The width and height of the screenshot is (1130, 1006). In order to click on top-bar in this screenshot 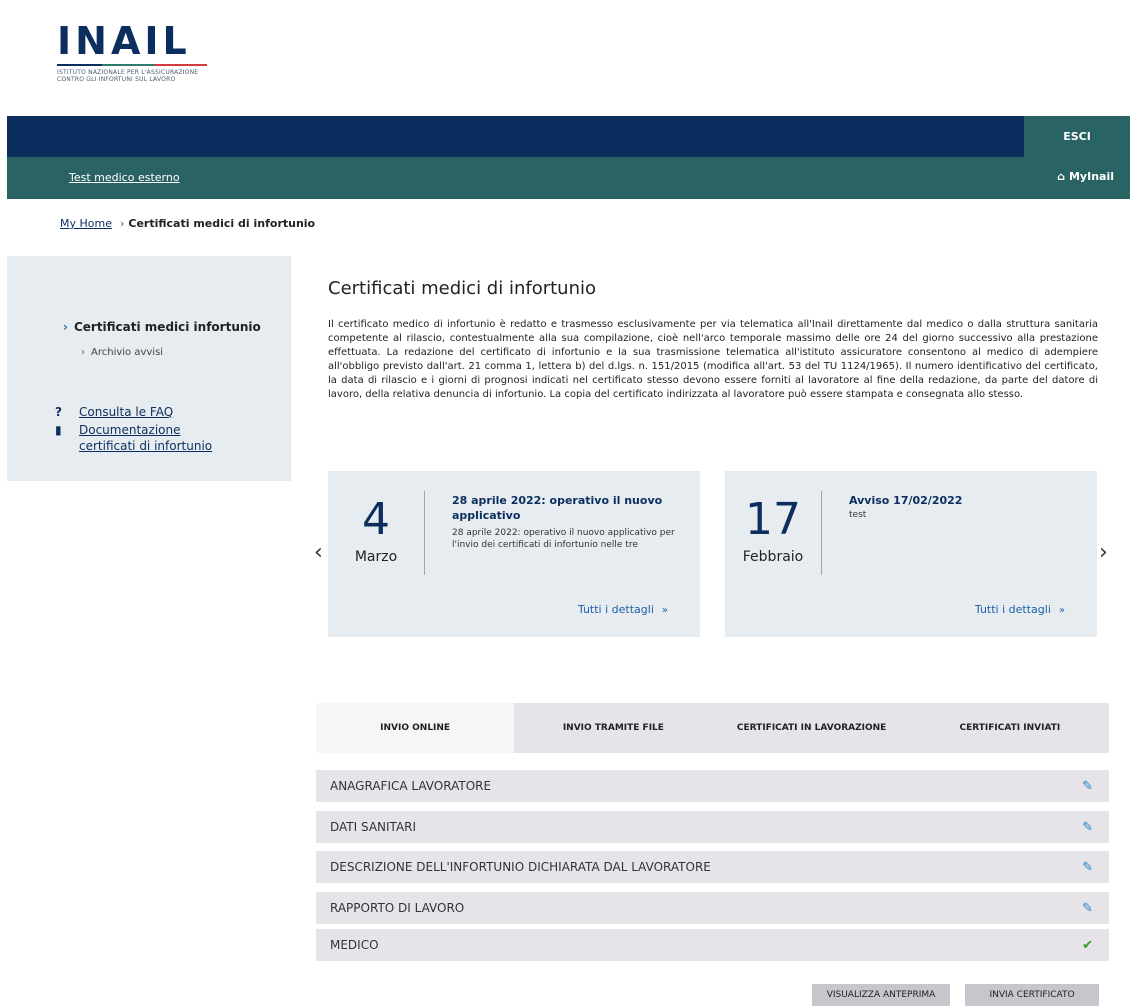, I will do `click(568, 136)`.